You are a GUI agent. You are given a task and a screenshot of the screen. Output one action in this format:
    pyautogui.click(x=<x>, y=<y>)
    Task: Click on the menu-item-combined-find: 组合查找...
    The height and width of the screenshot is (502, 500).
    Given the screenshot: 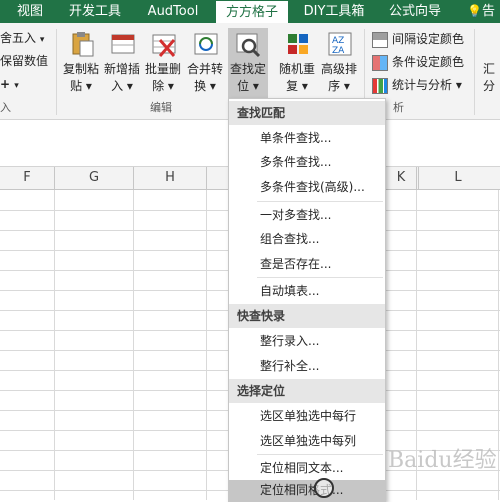 What is the action you would take?
    pyautogui.click(x=307, y=239)
    